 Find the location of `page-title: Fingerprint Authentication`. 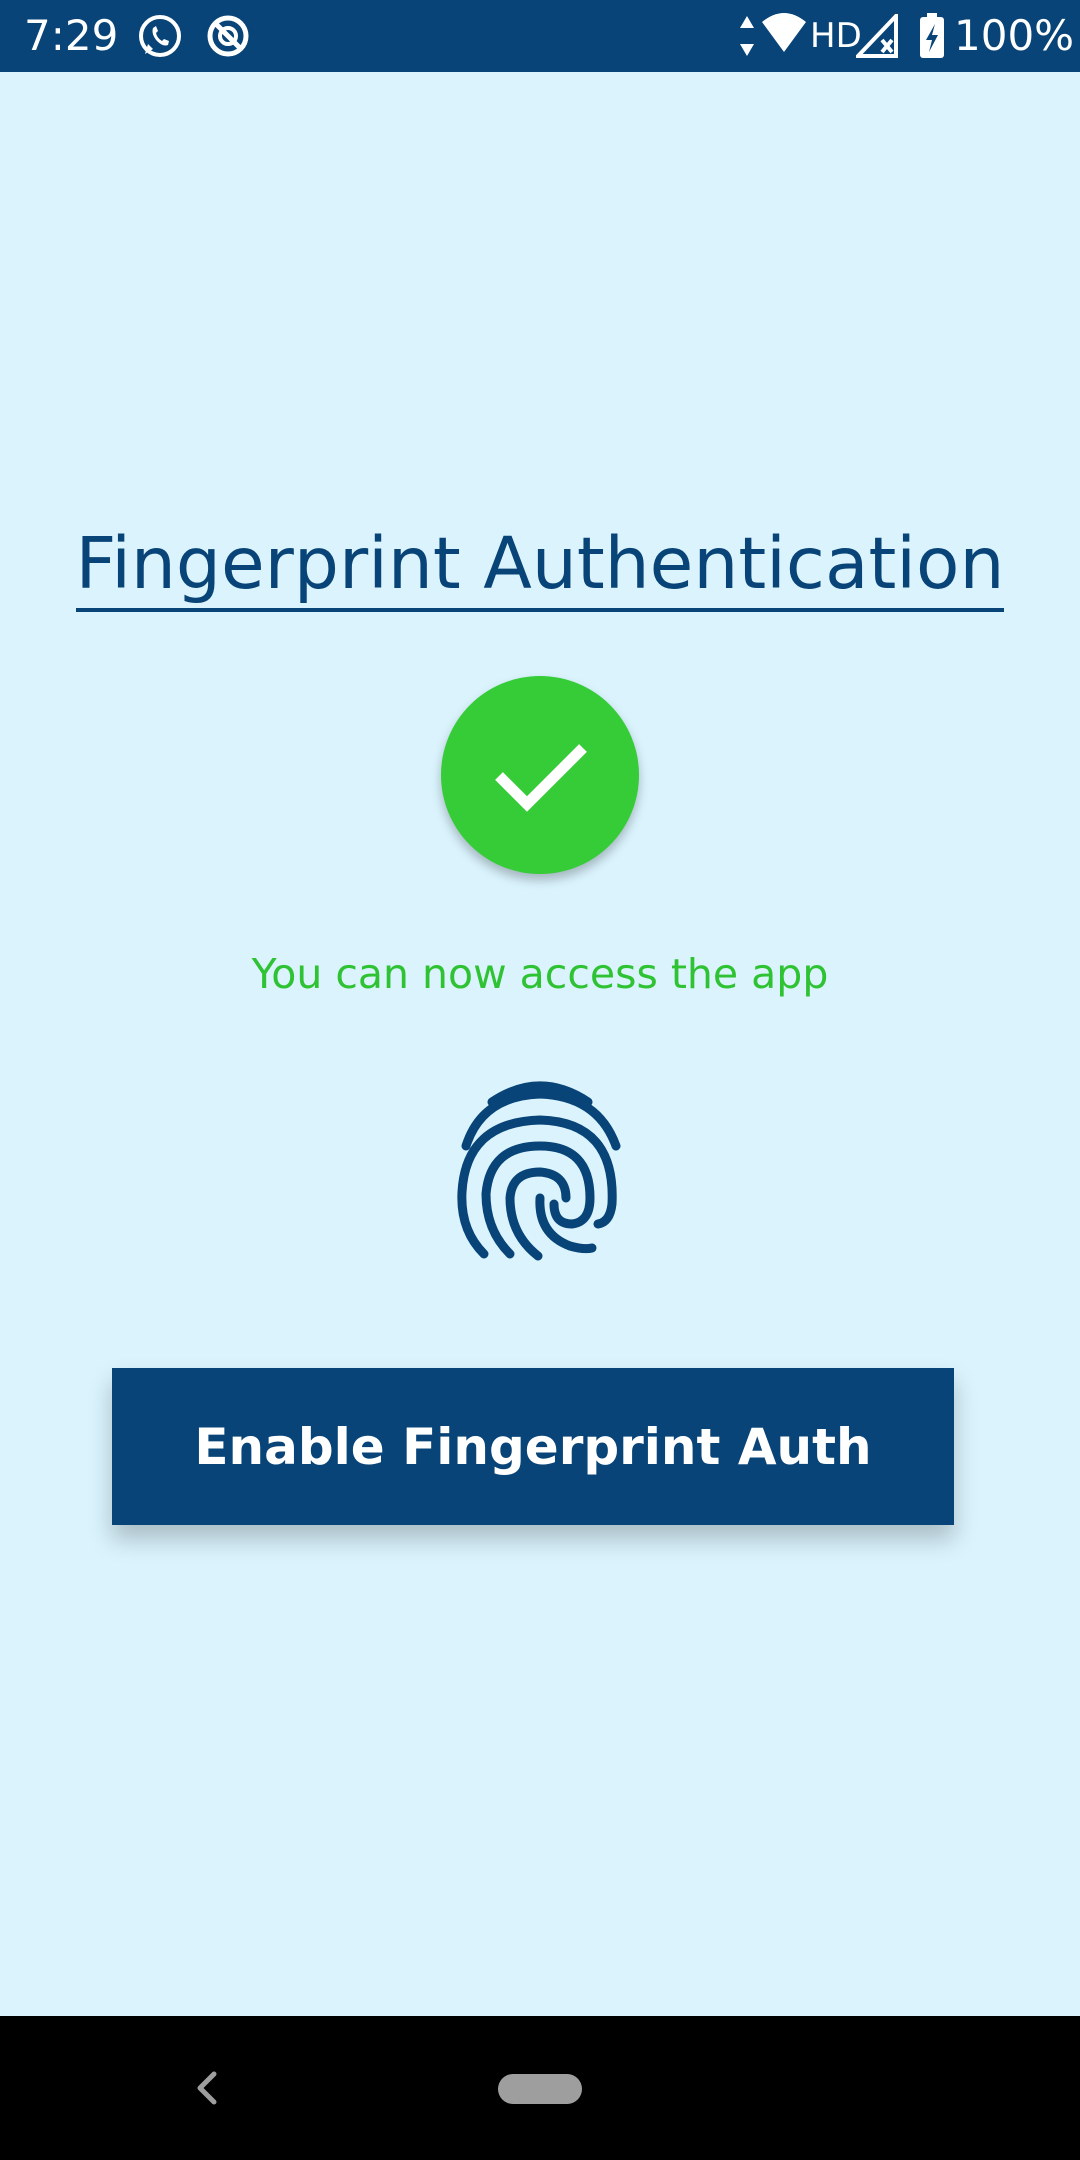

page-title: Fingerprint Authentication is located at coordinates (540, 567).